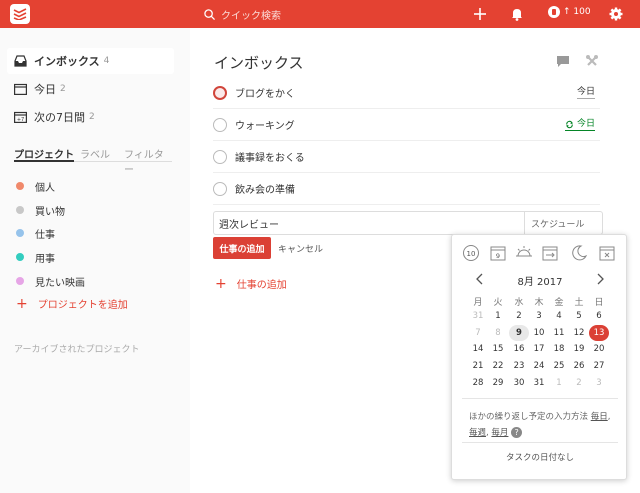 This screenshot has height=493, width=640. Describe the element at coordinates (569, 12) in the screenshot. I see `karma-badge: ↑ 100` at that location.